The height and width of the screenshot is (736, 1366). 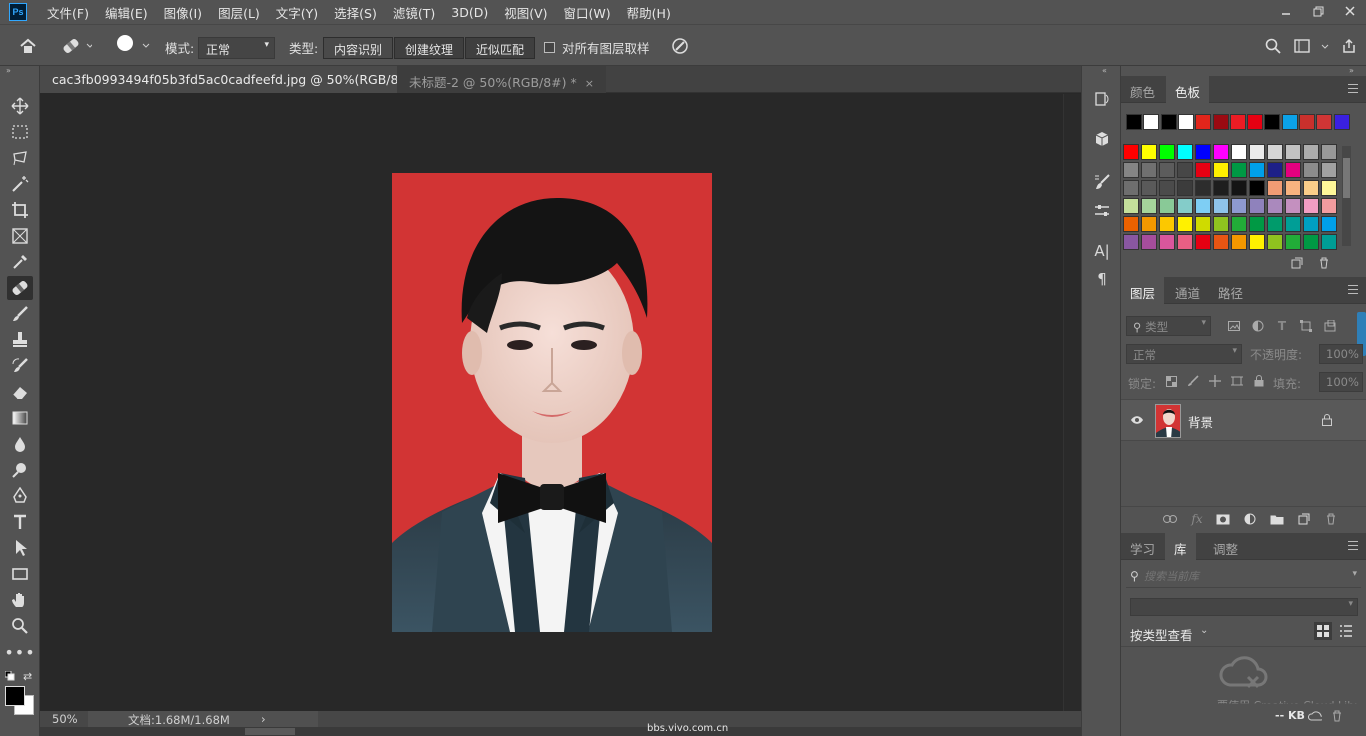 What do you see at coordinates (1104, 70) in the screenshot?
I see `collapse-arrows-icon: «` at bounding box center [1104, 70].